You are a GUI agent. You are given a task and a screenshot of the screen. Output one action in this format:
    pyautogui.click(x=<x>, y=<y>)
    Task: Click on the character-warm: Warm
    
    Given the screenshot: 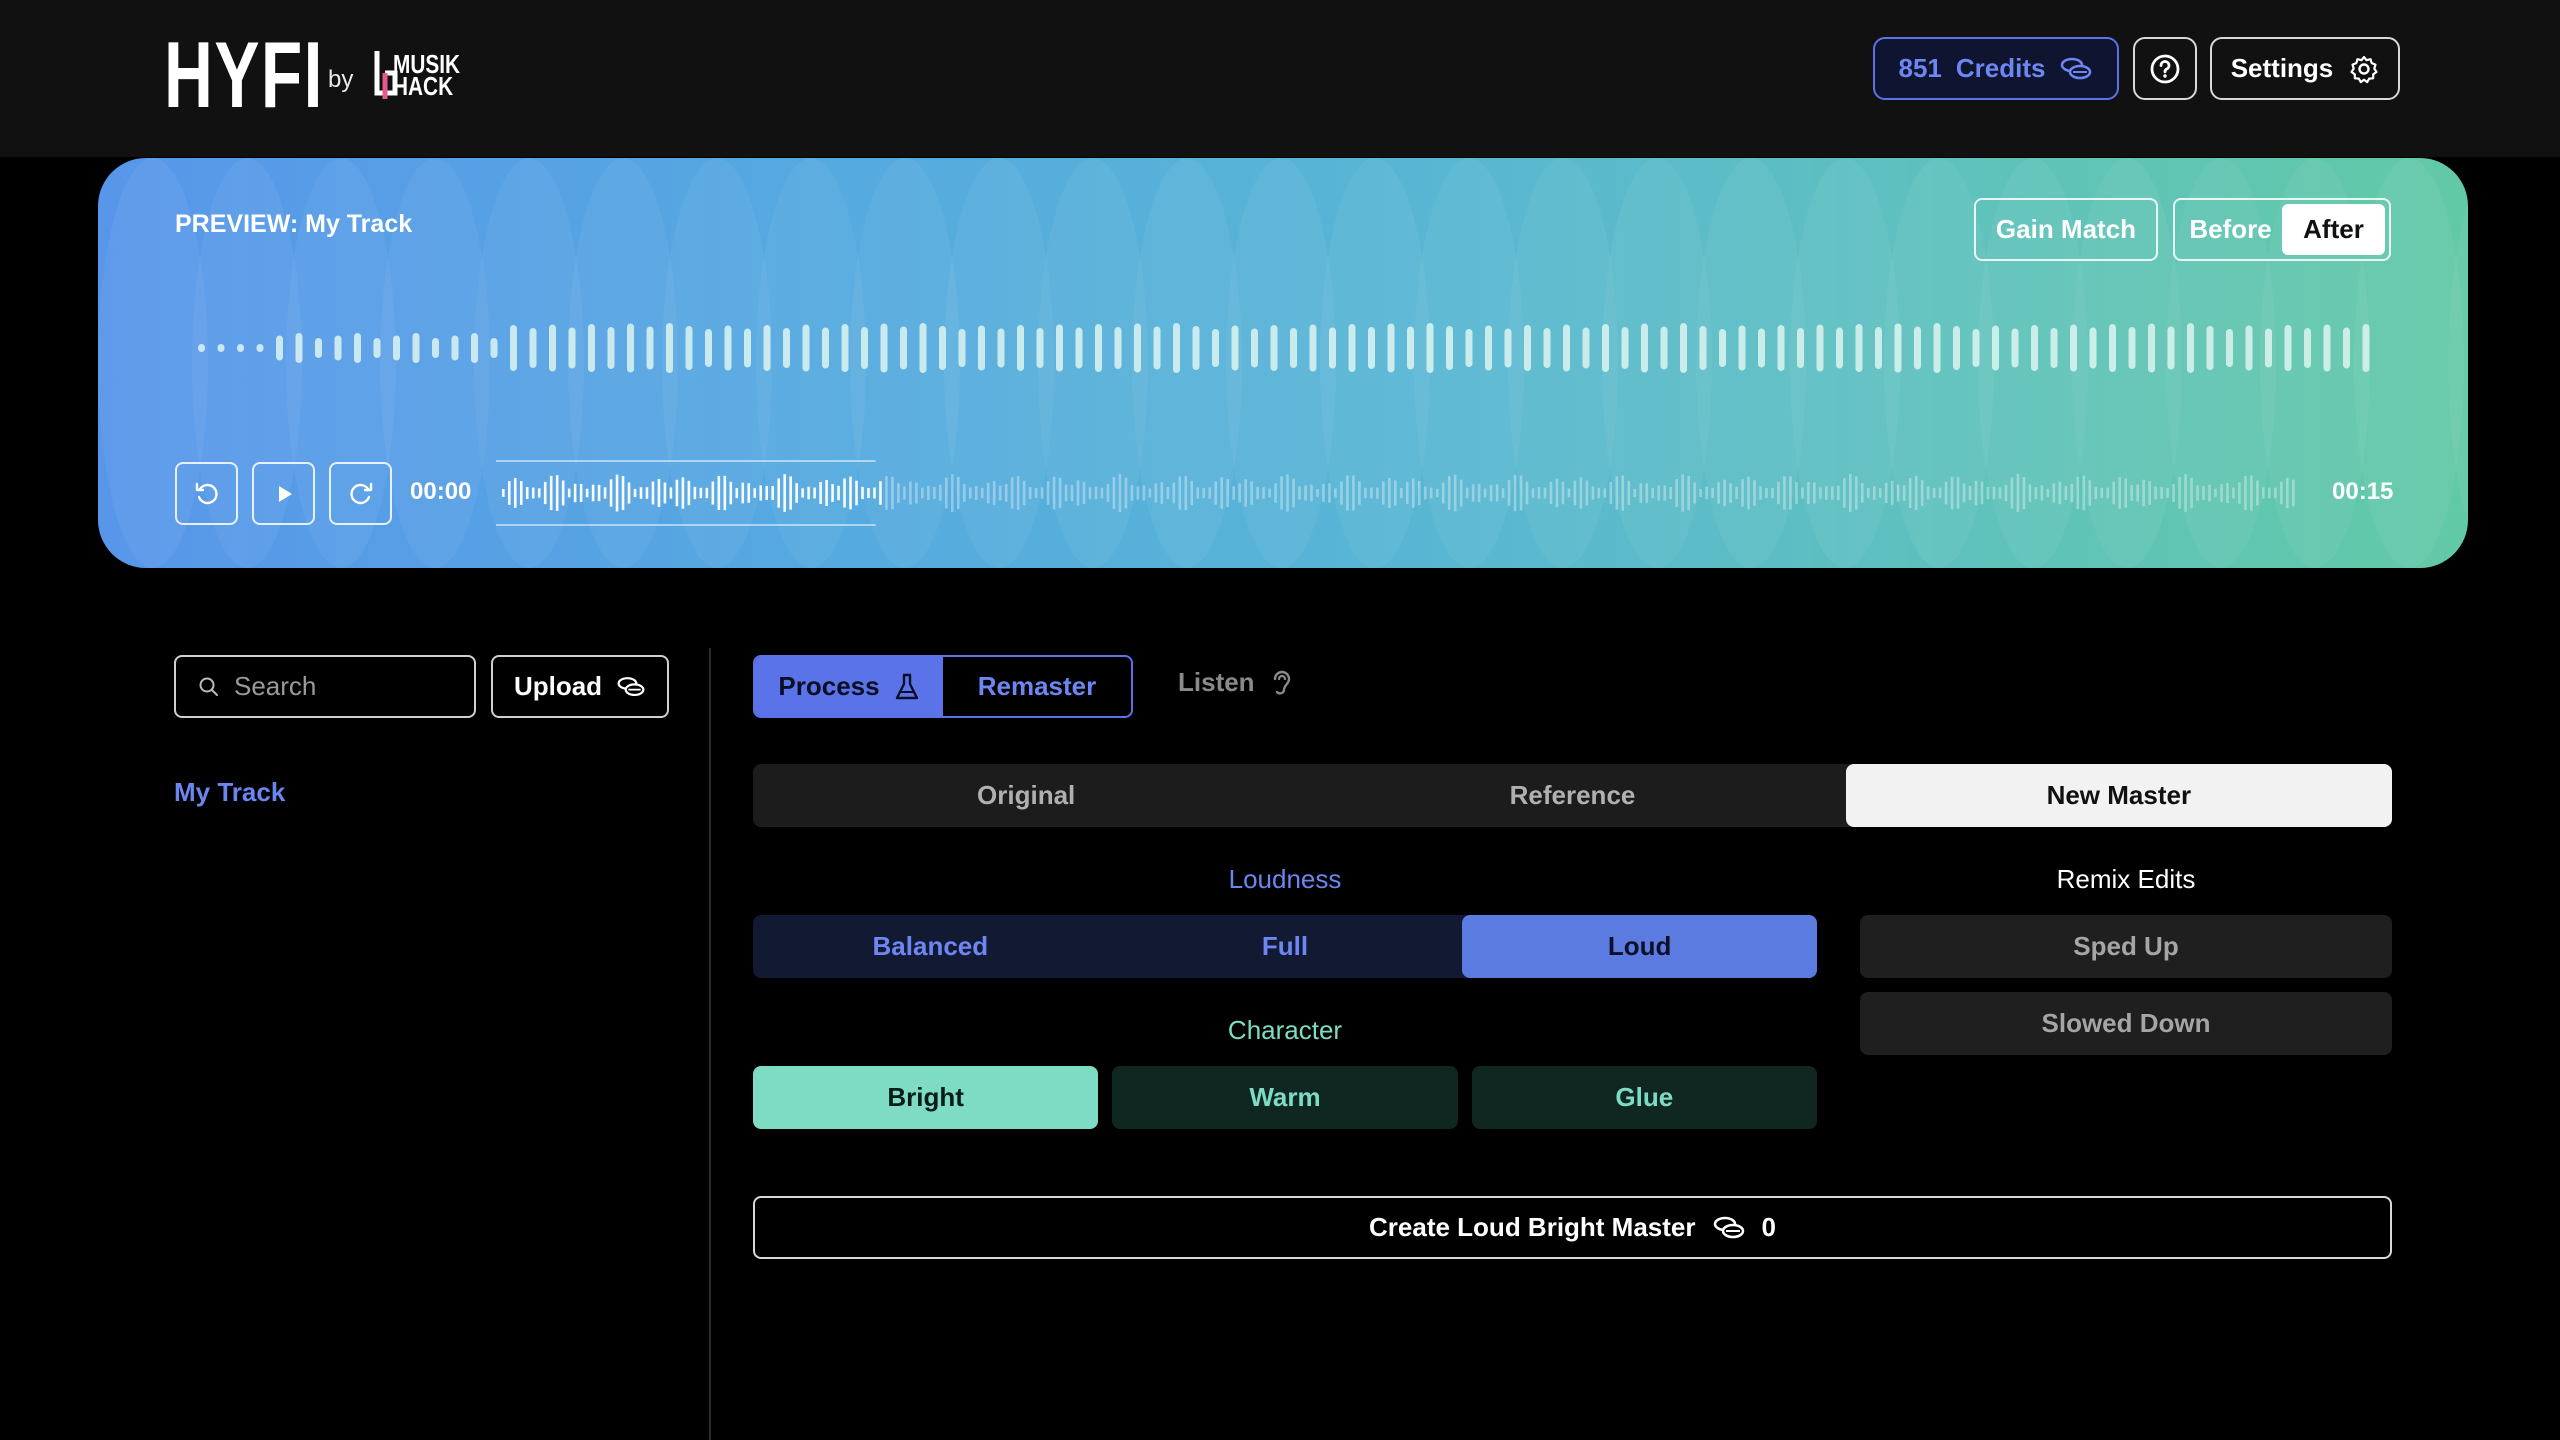 What is the action you would take?
    pyautogui.click(x=1285, y=1097)
    